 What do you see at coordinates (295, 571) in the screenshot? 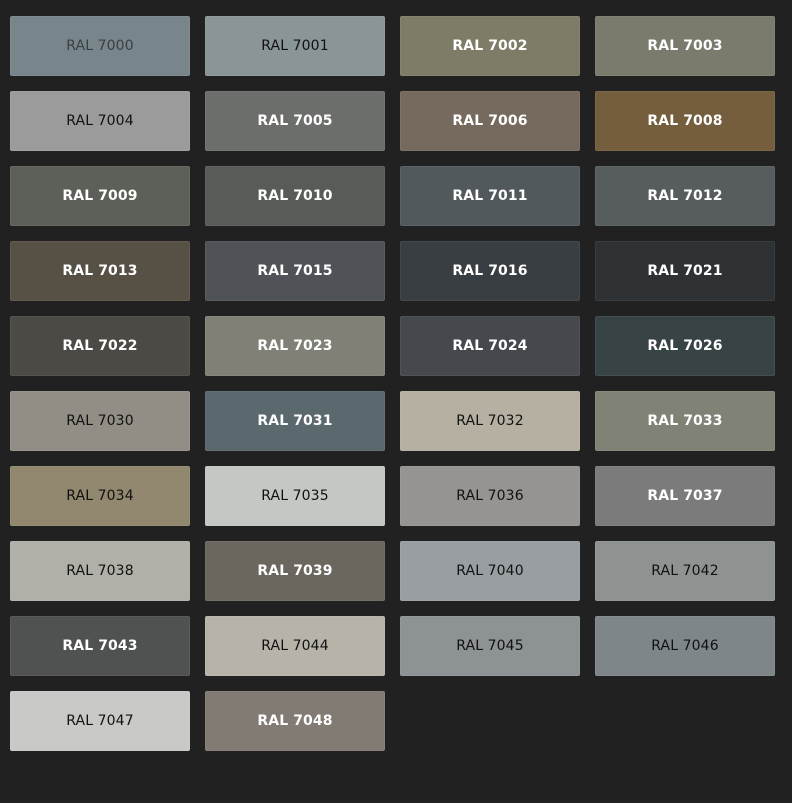
I see `swatch-ral-7039: RAL 7039` at bounding box center [295, 571].